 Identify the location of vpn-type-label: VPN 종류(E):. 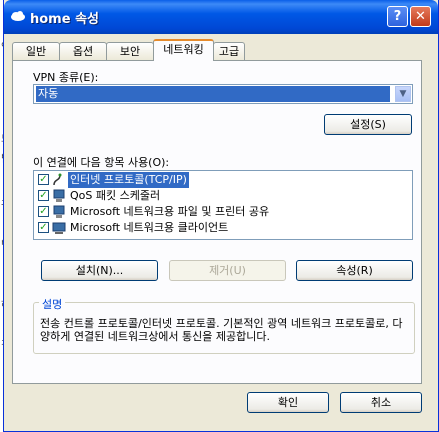
(66, 77).